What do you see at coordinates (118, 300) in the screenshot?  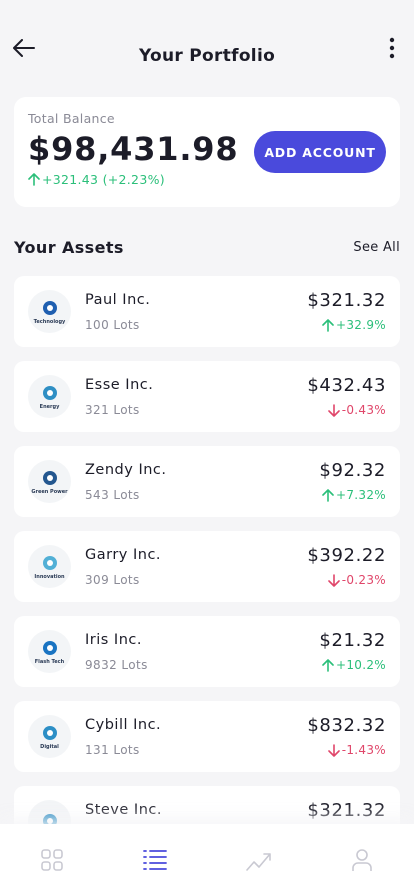 I see `asset-name: Paul Inc.` at bounding box center [118, 300].